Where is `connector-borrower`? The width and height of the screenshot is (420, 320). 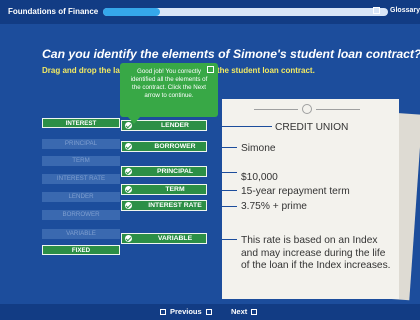 connector-borrower is located at coordinates (222, 147).